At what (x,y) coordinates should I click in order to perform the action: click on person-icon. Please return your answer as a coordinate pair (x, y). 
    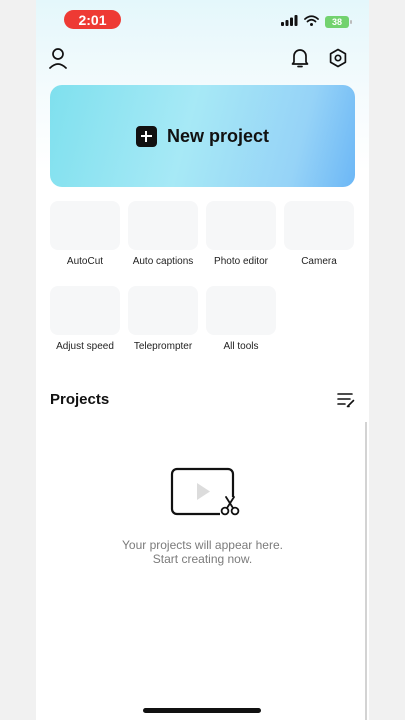
    Looking at the image, I should click on (58, 60).